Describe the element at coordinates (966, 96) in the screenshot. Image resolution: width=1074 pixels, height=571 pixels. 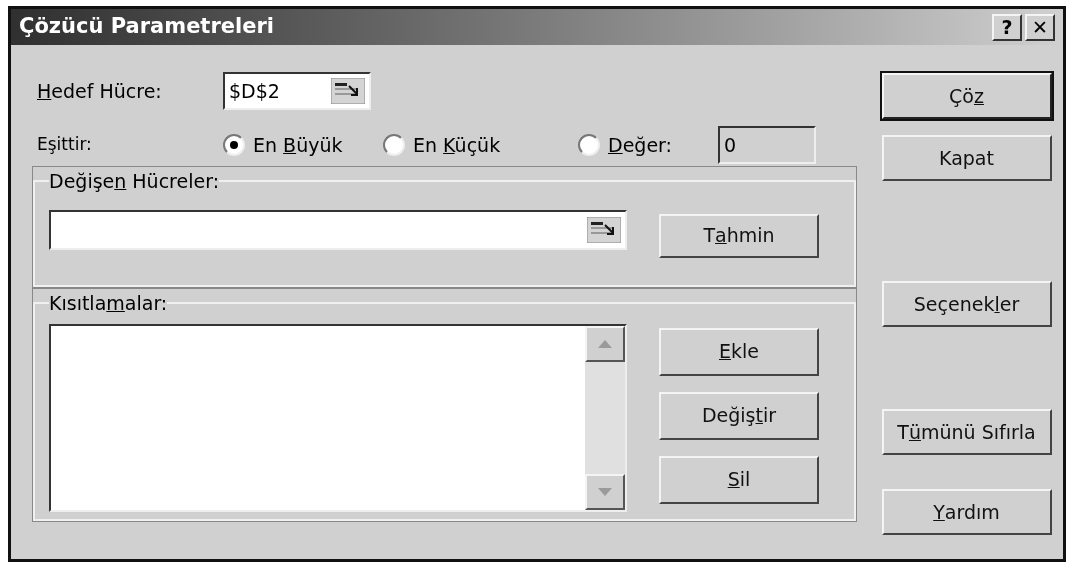
I see `dialog-button: Çöz` at that location.